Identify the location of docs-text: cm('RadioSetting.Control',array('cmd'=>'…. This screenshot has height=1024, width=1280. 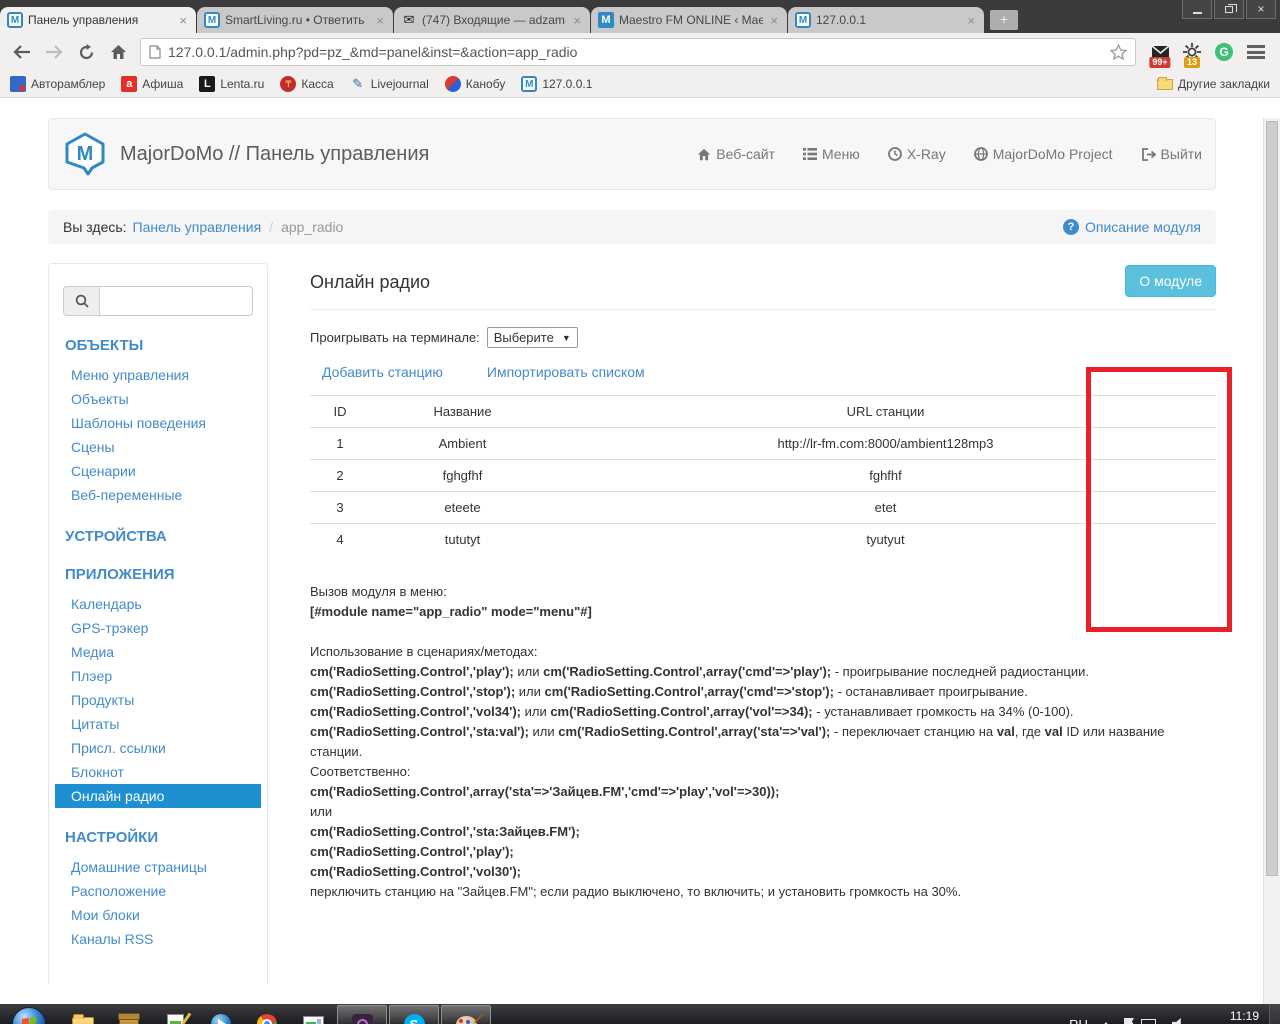
(689, 691).